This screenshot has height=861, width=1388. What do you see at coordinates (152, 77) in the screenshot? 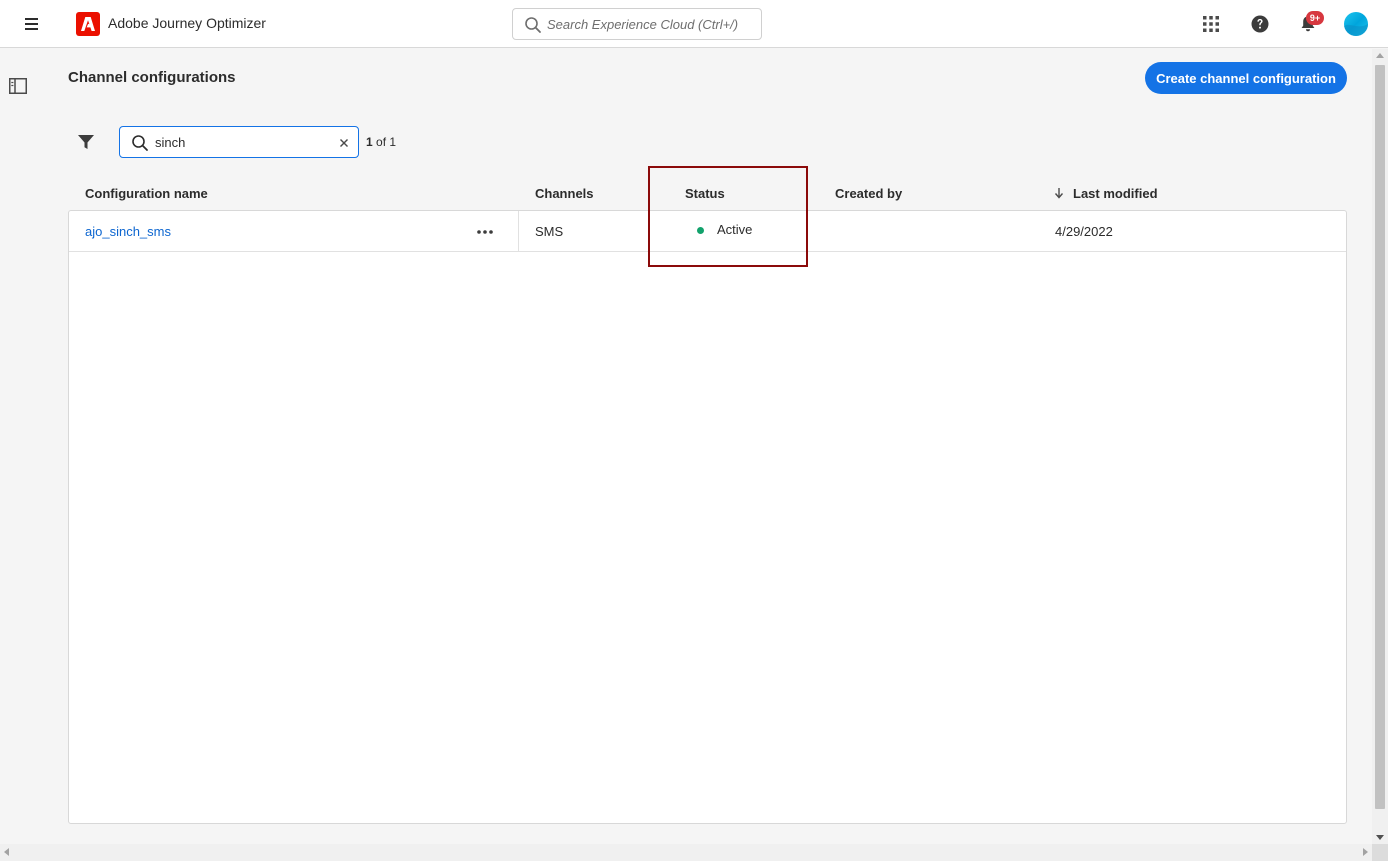
I see `page-title: Channel configurations` at bounding box center [152, 77].